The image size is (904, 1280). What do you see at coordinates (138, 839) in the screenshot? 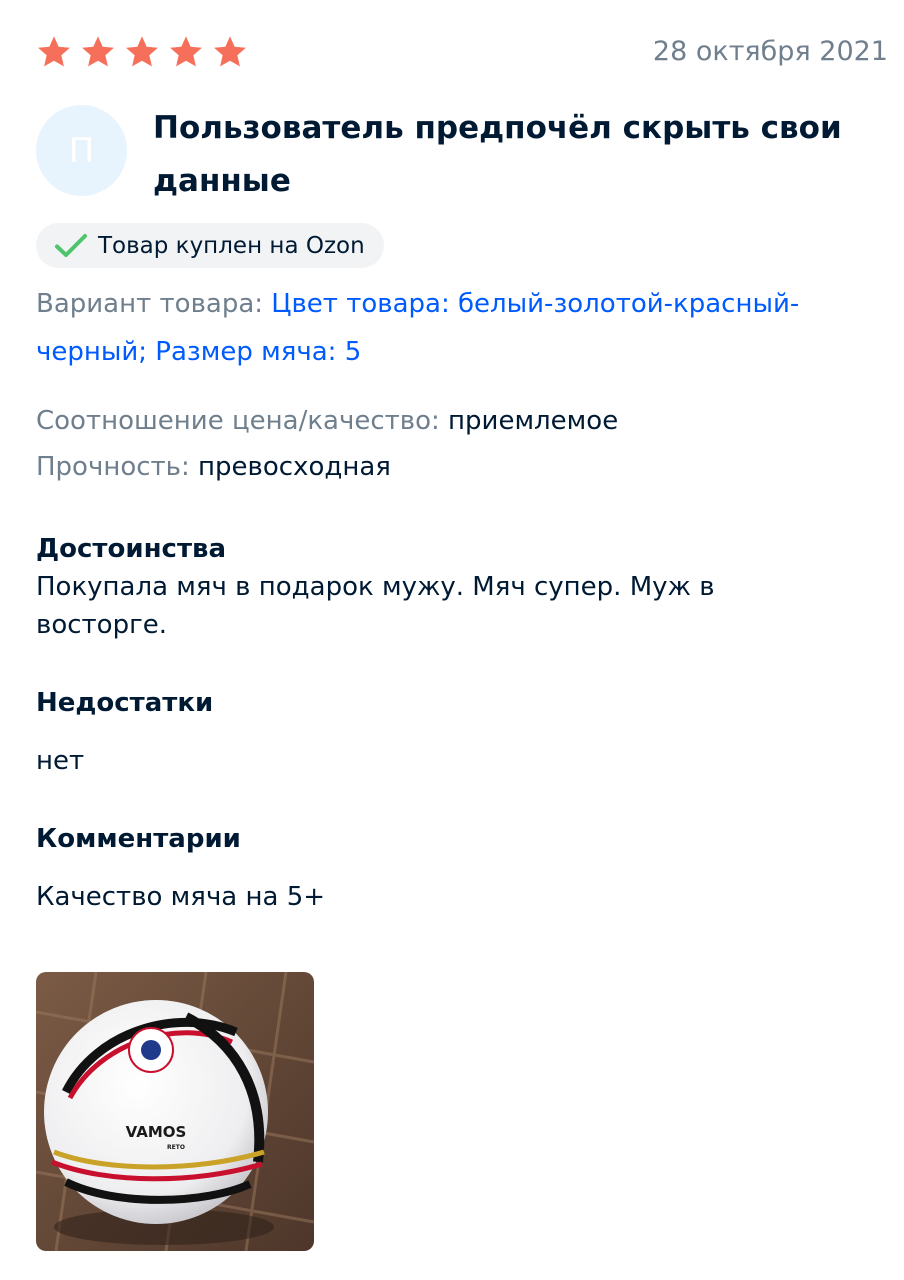
I see `comments-title: Комментарии` at bounding box center [138, 839].